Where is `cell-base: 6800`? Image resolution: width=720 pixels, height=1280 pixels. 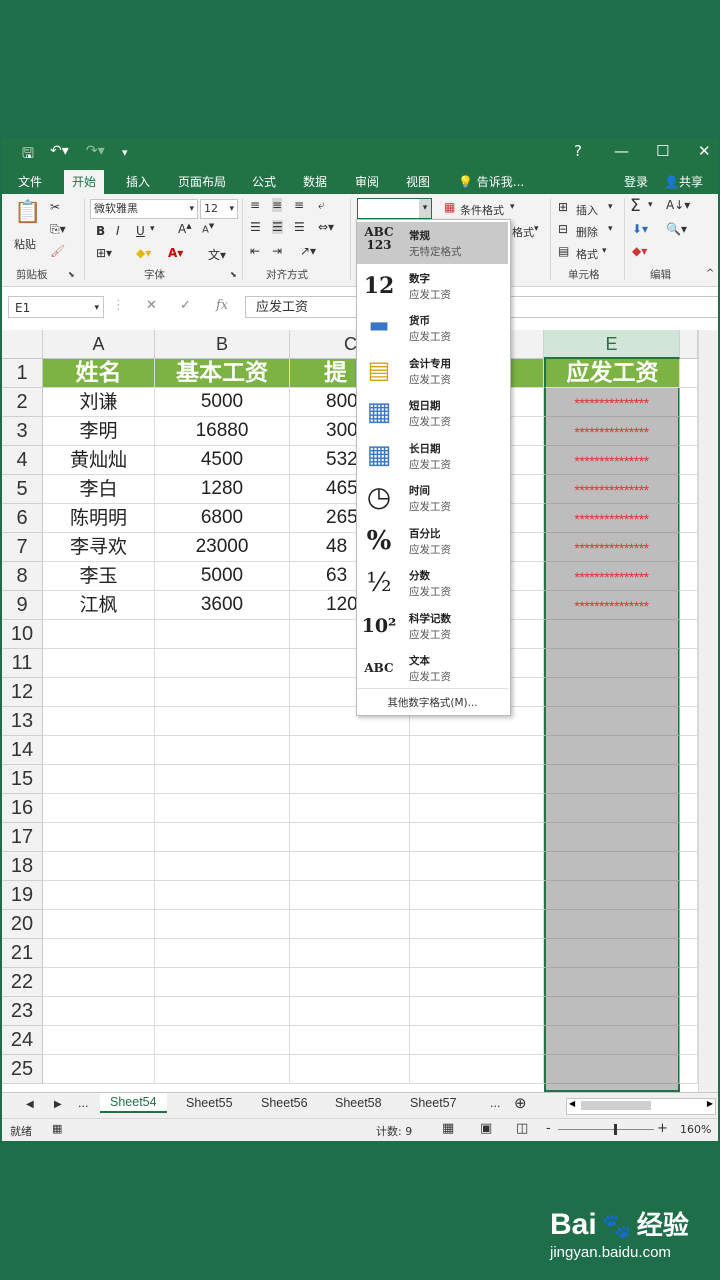
cell-base: 6800 is located at coordinates (222, 518).